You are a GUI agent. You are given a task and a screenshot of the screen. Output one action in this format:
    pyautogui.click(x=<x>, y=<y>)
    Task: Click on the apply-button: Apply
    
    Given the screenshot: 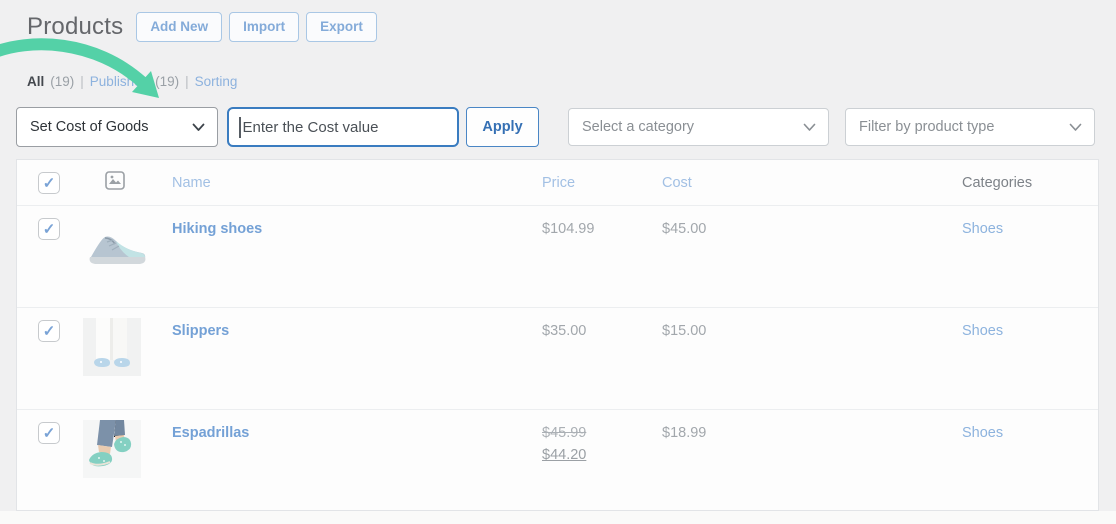 What is the action you would take?
    pyautogui.click(x=502, y=127)
    